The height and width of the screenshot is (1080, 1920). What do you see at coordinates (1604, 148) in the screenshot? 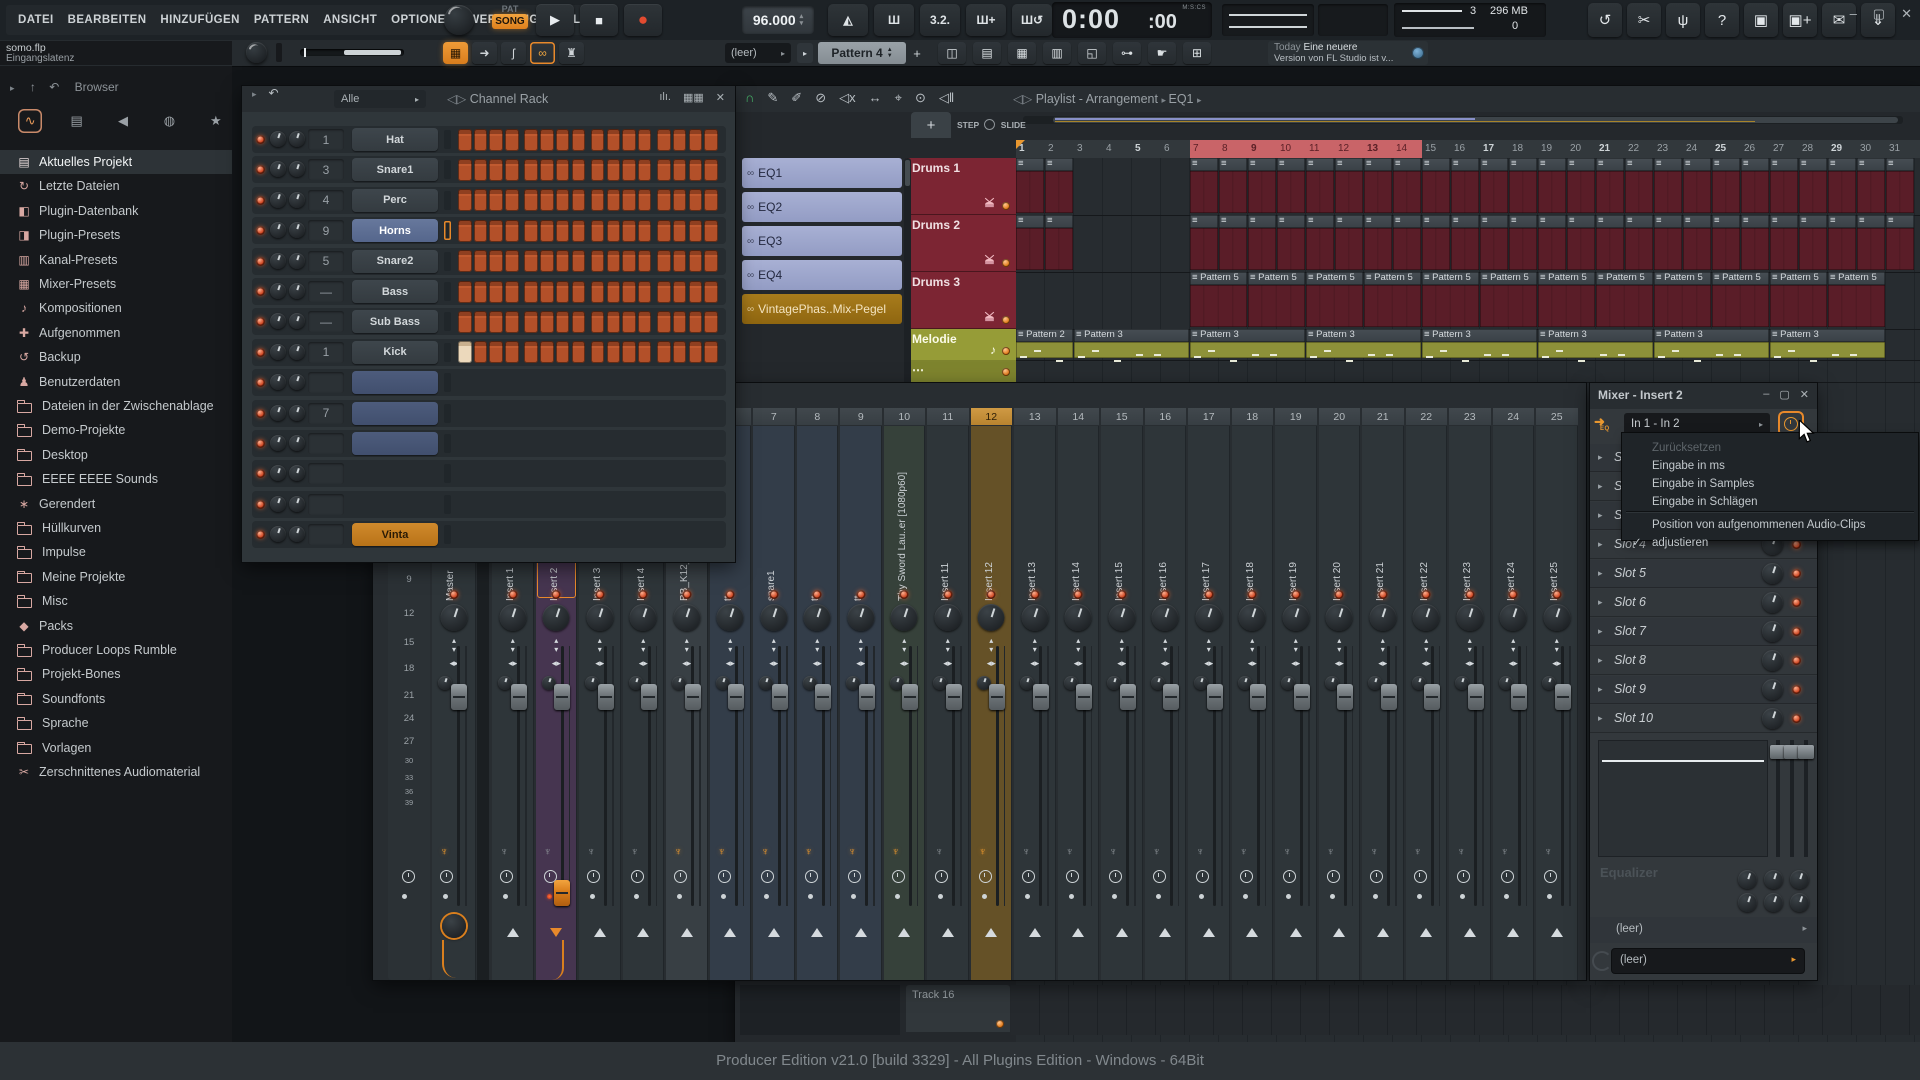
I see `timeline-bar-number: 21` at bounding box center [1604, 148].